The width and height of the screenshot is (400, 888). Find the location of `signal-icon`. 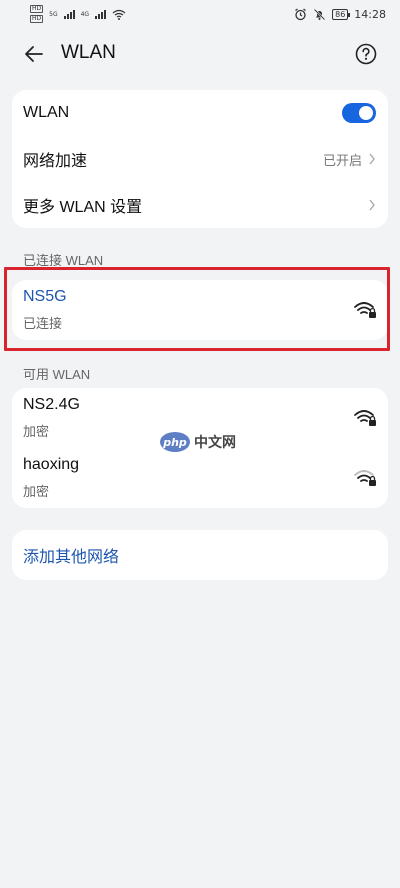

signal-icon is located at coordinates (69, 14).